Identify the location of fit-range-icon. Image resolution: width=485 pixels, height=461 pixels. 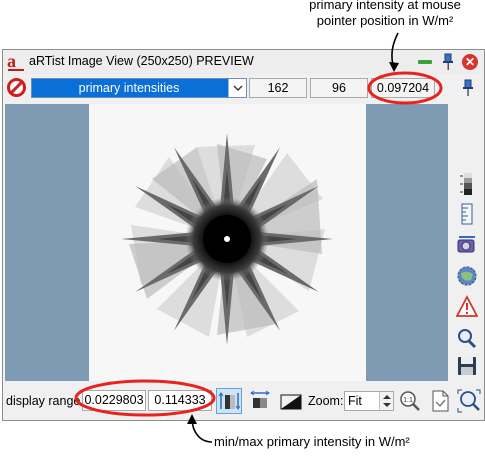
(260, 401).